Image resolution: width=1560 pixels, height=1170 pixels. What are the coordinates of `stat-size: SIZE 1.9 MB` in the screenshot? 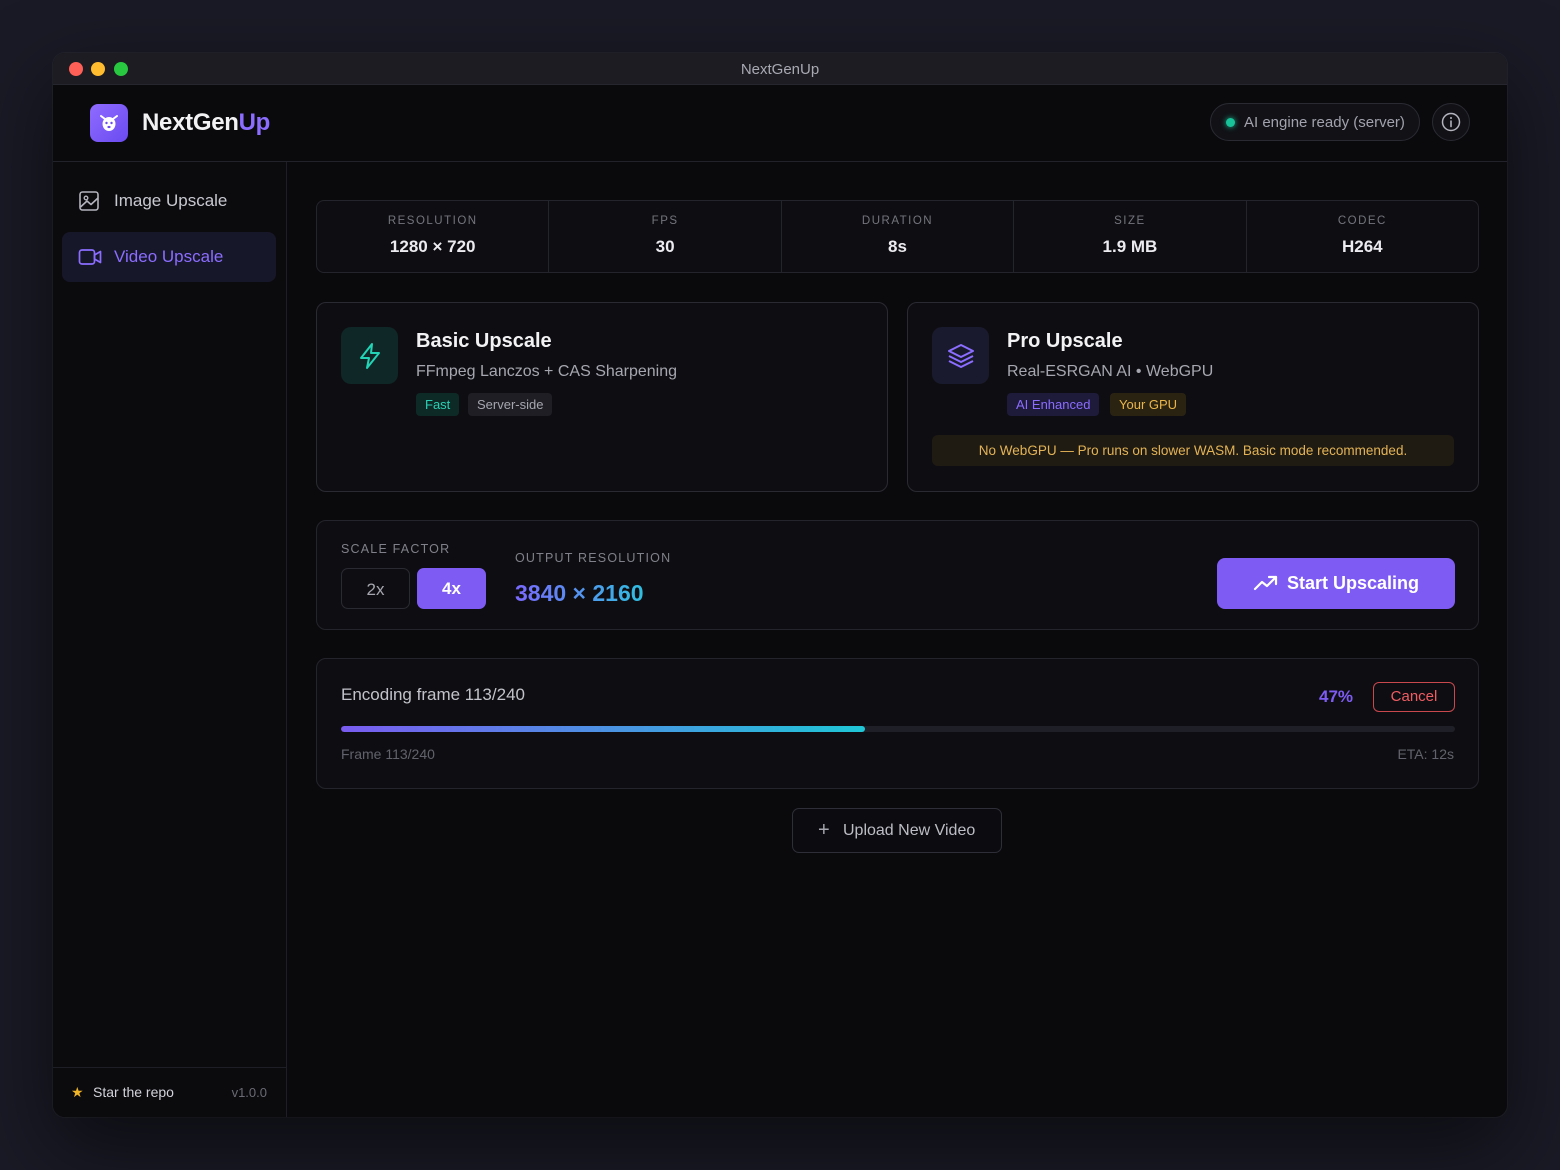 It's located at (1130, 236).